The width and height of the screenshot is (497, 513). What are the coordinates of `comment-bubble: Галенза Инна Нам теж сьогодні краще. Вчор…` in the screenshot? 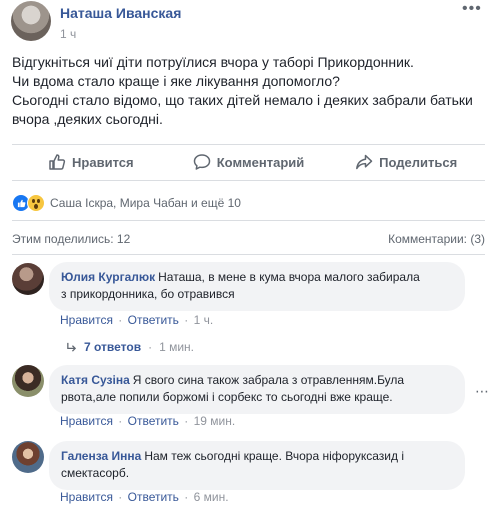 It's located at (257, 465).